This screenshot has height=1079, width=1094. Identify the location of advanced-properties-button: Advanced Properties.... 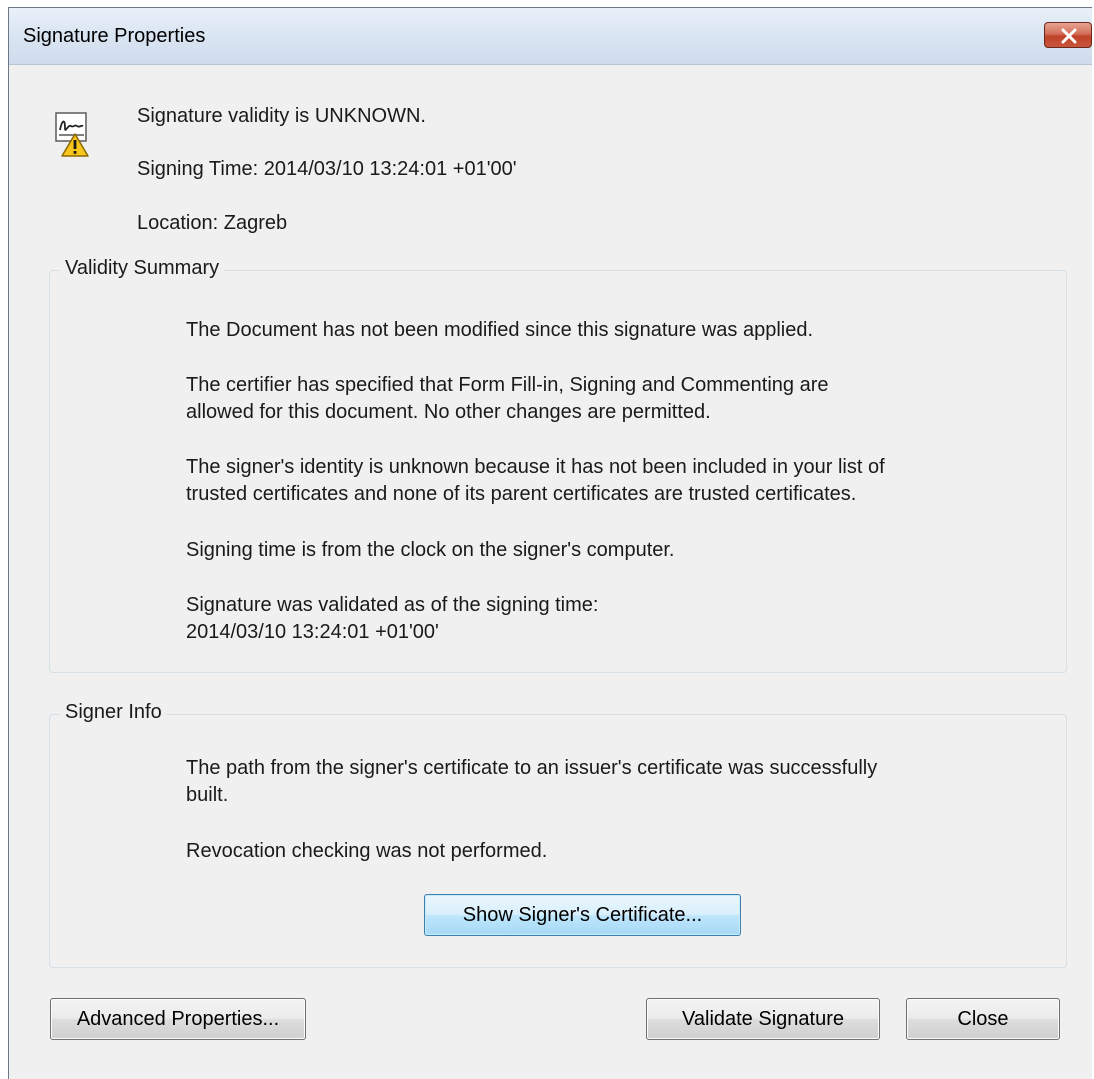
(178, 1019).